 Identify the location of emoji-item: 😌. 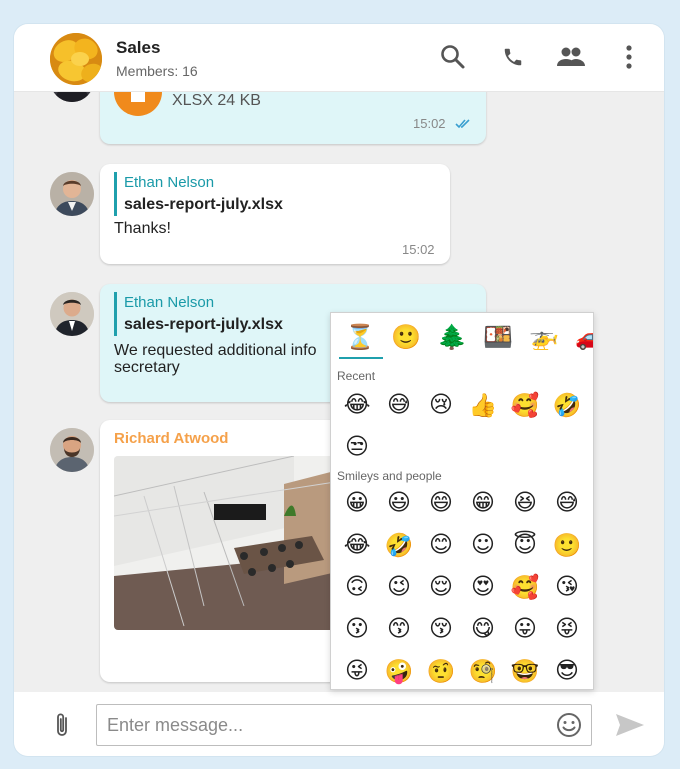
(441, 587).